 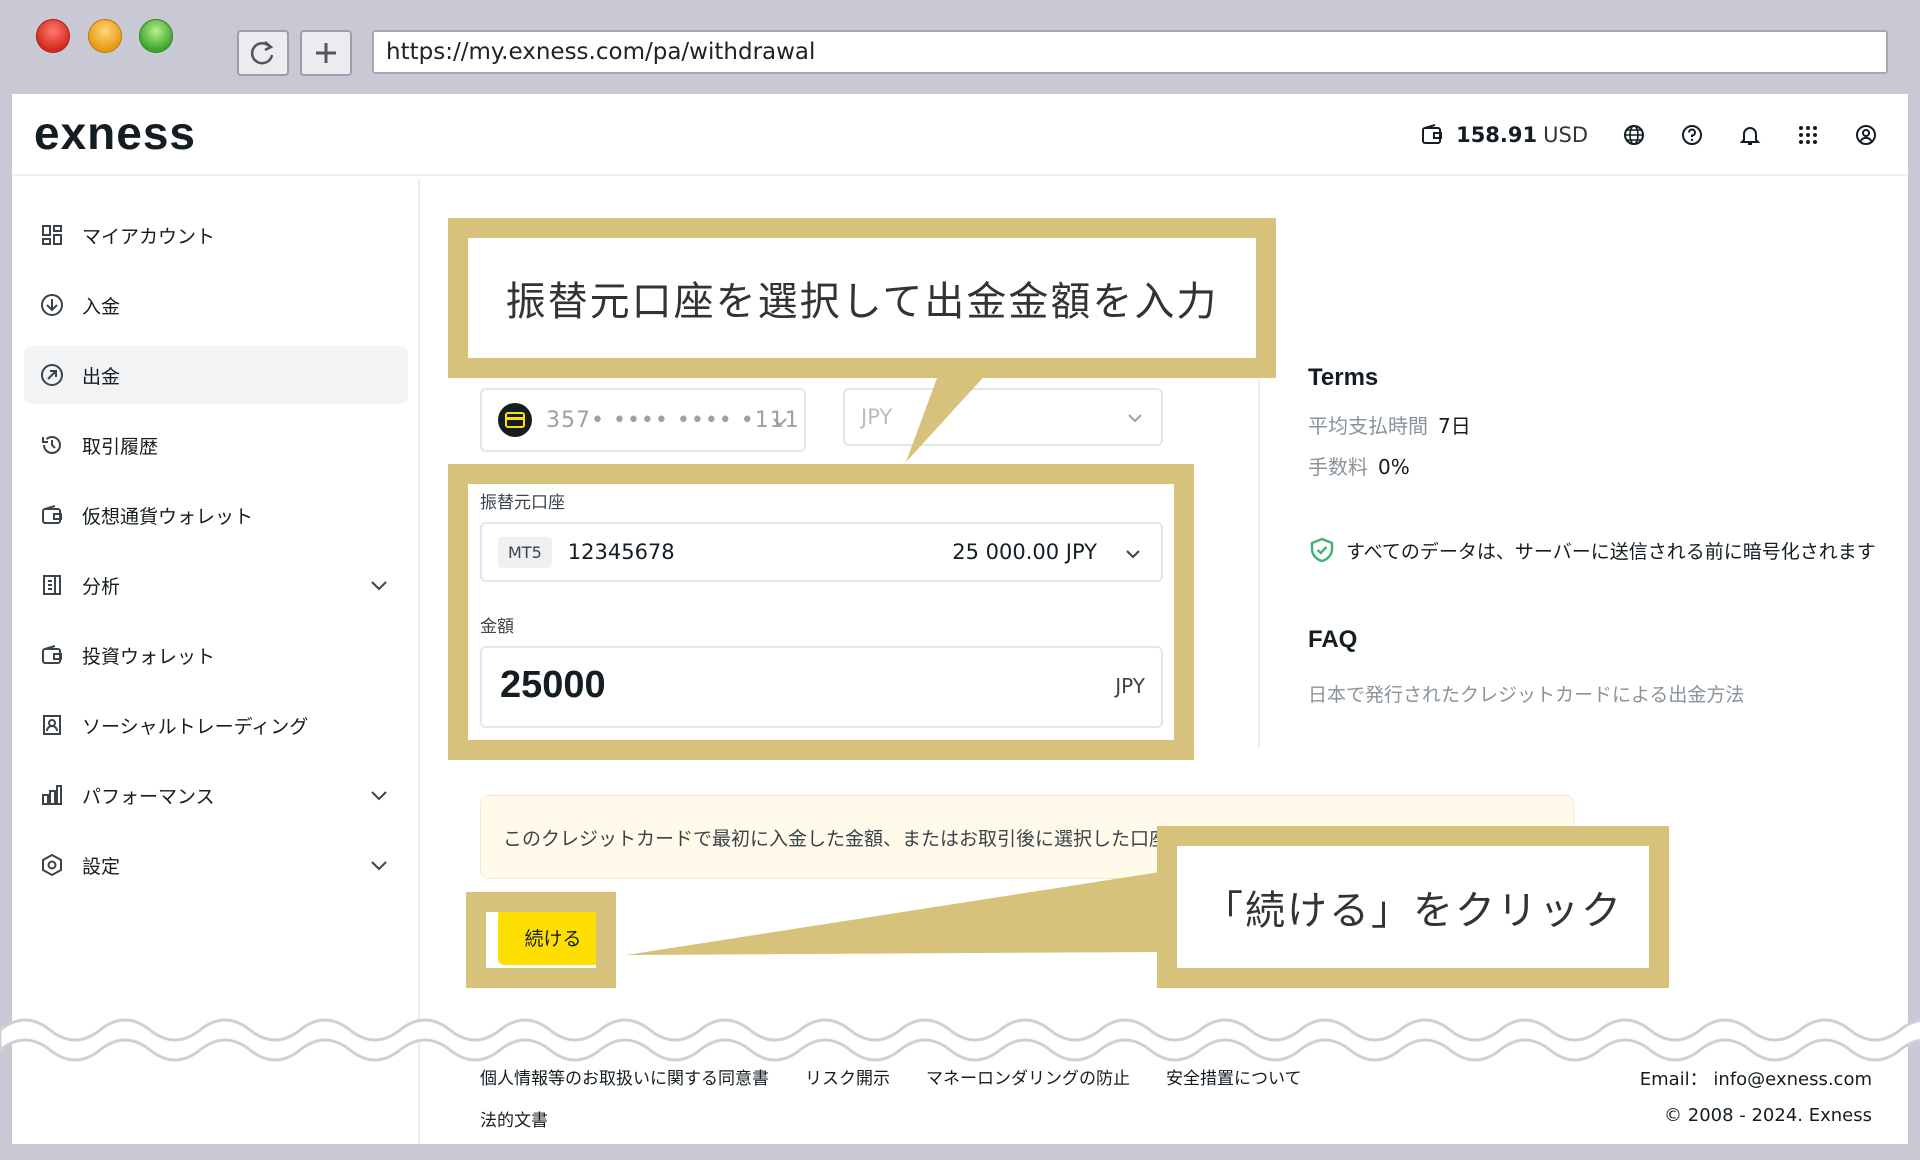 What do you see at coordinates (1598, 465) in the screenshot?
I see `fee-row: 手数料 0%` at bounding box center [1598, 465].